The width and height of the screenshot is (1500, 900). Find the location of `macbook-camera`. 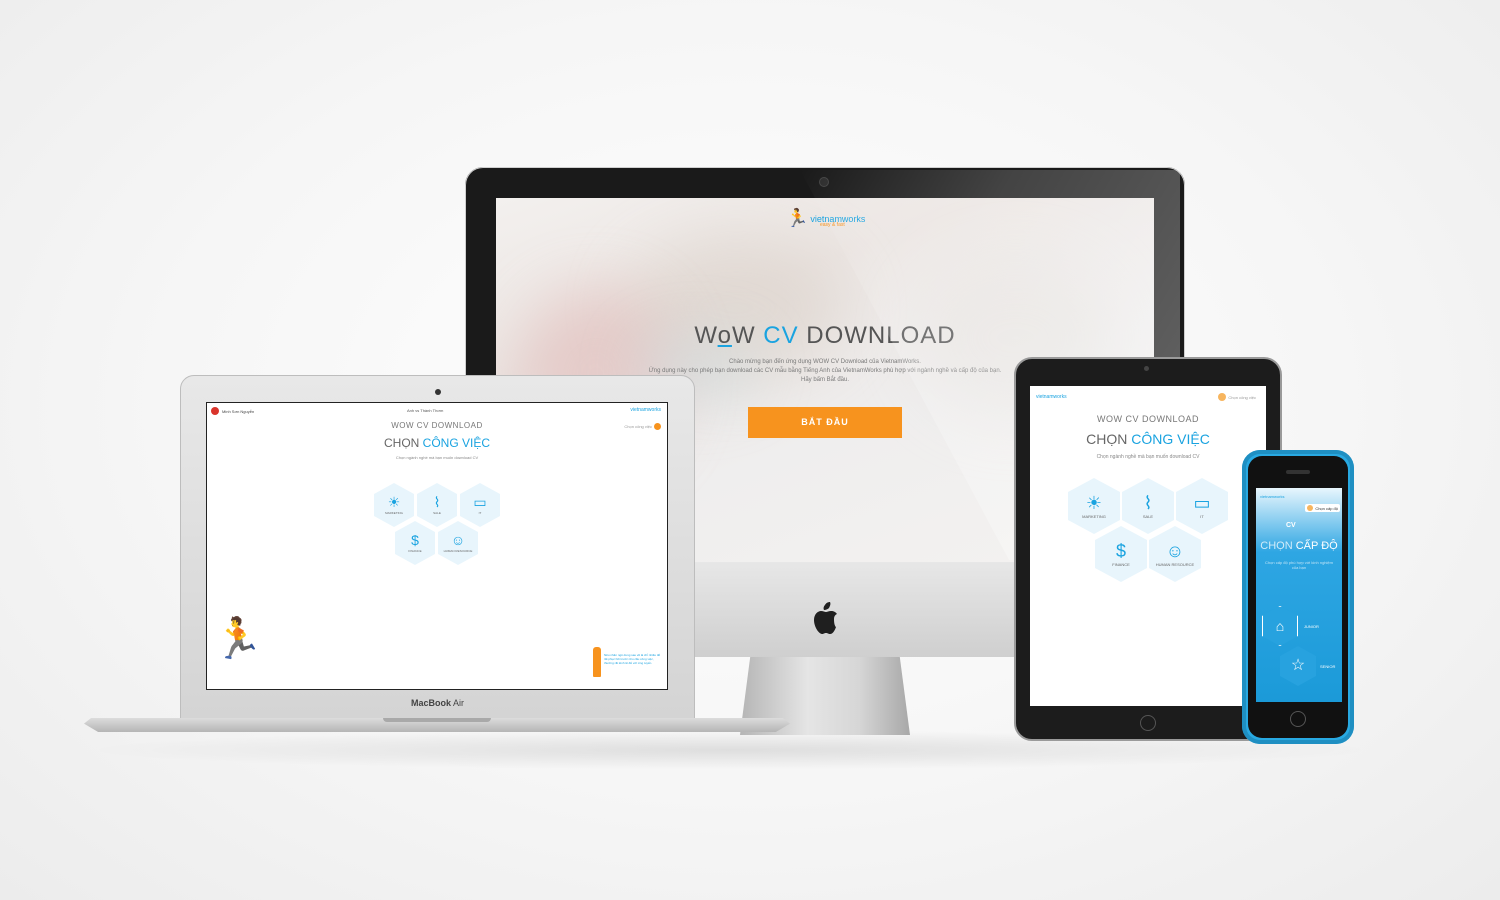

macbook-camera is located at coordinates (438, 392).